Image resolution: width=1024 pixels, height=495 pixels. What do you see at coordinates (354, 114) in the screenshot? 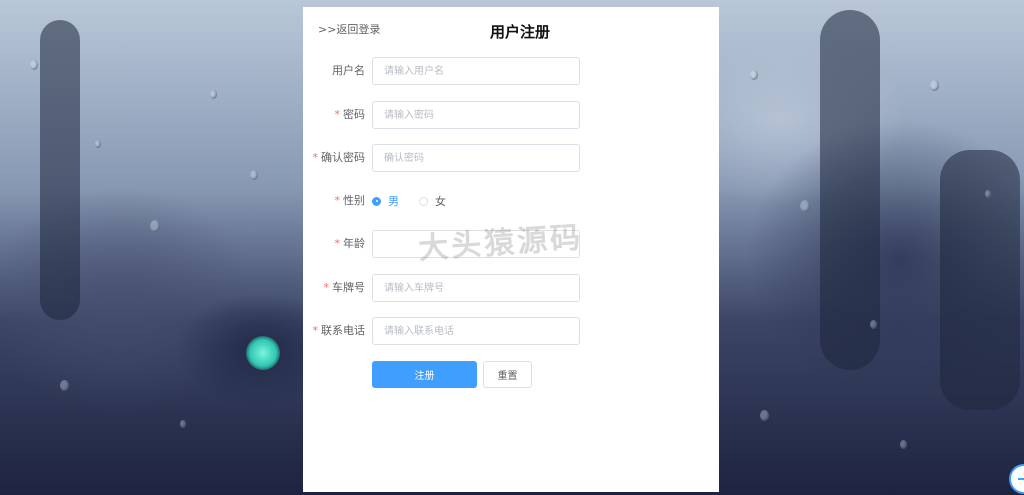
I see `password-label-text: 密码` at bounding box center [354, 114].